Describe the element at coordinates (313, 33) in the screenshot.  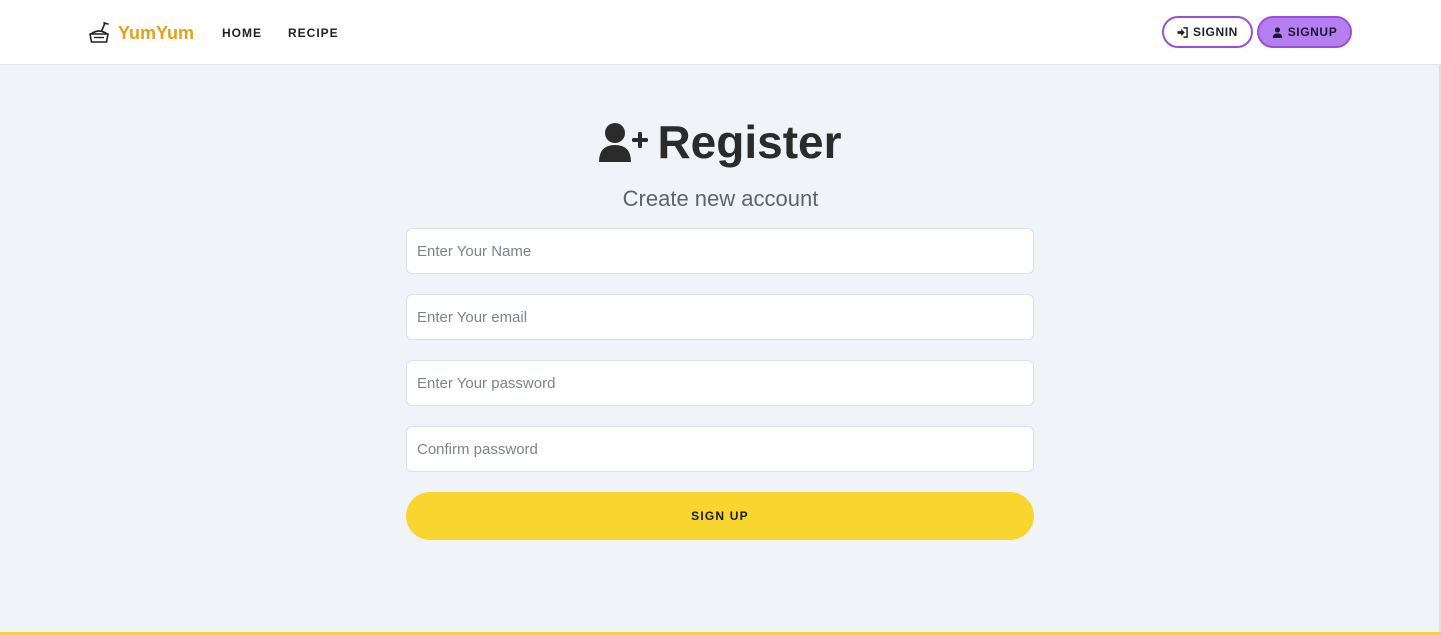
I see `nav-link-recipe: RECIPE` at that location.